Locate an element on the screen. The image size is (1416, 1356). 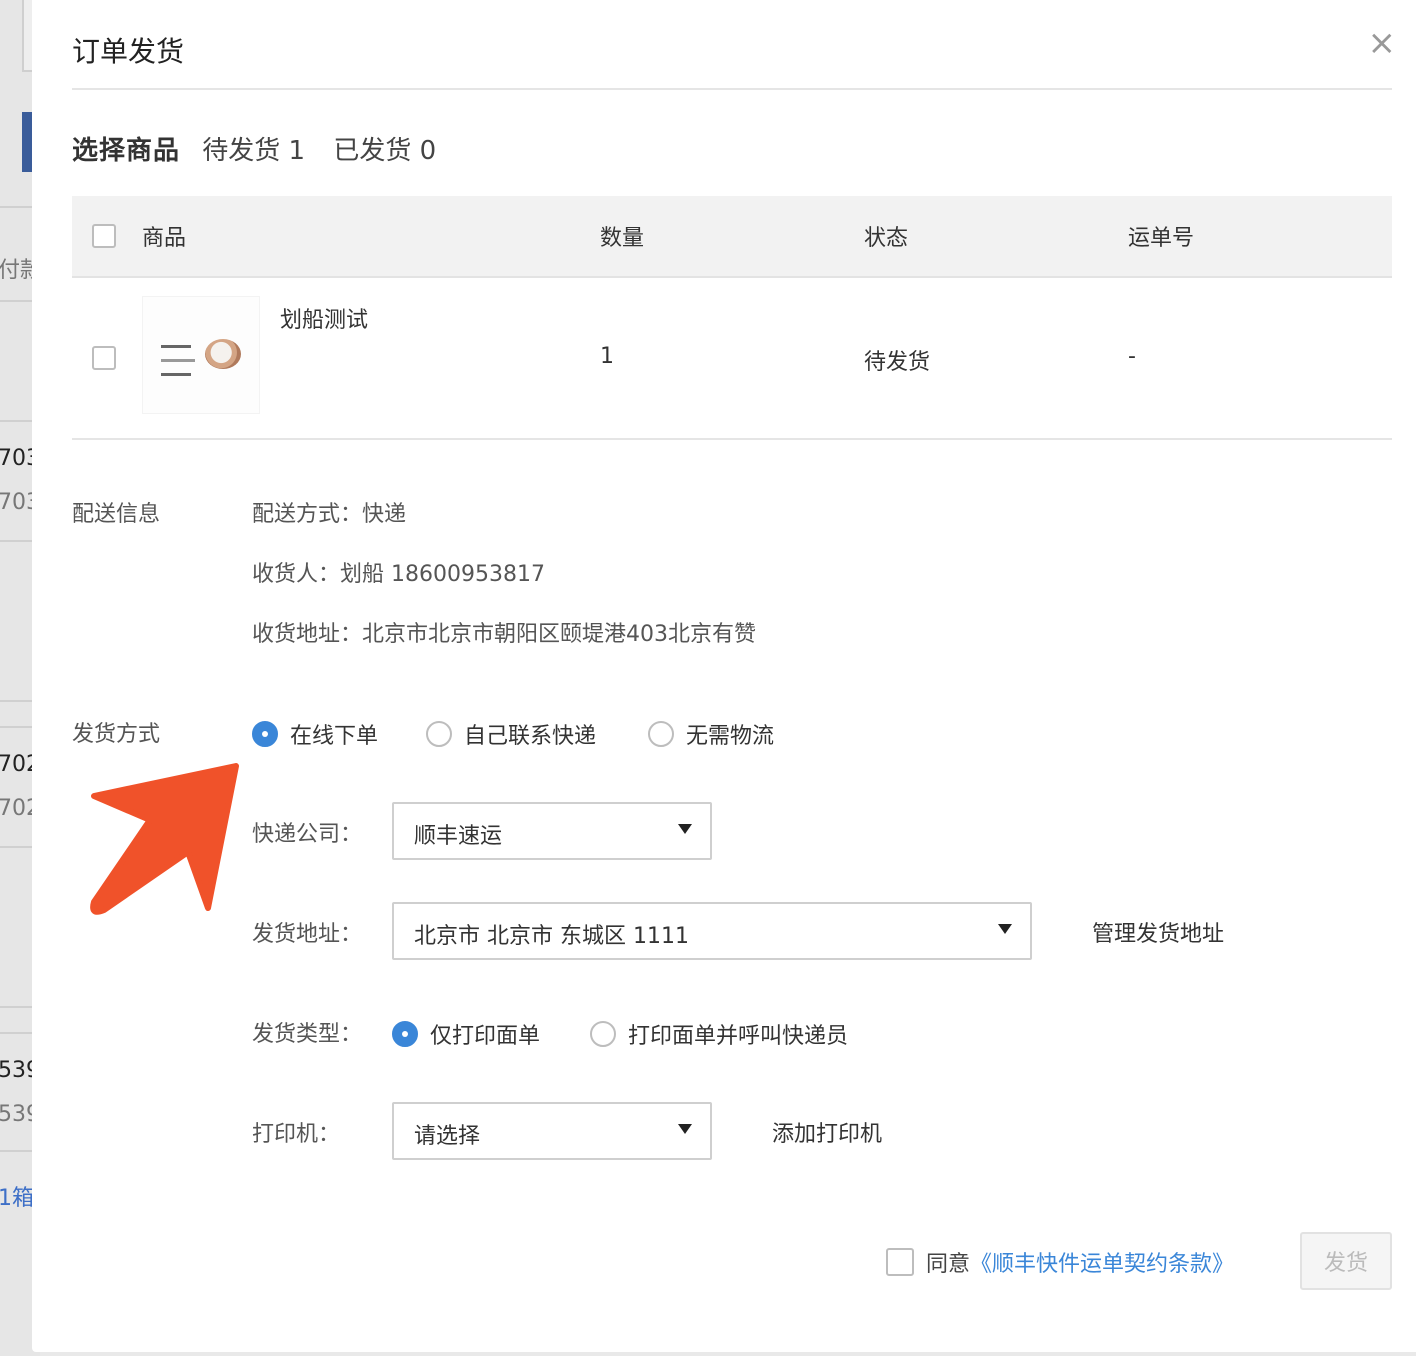
product-quantity: 1 is located at coordinates (607, 356).